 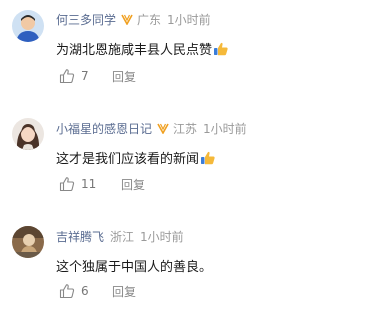 What do you see at coordinates (149, 19) in the screenshot?
I see `comment-location: 广东` at bounding box center [149, 19].